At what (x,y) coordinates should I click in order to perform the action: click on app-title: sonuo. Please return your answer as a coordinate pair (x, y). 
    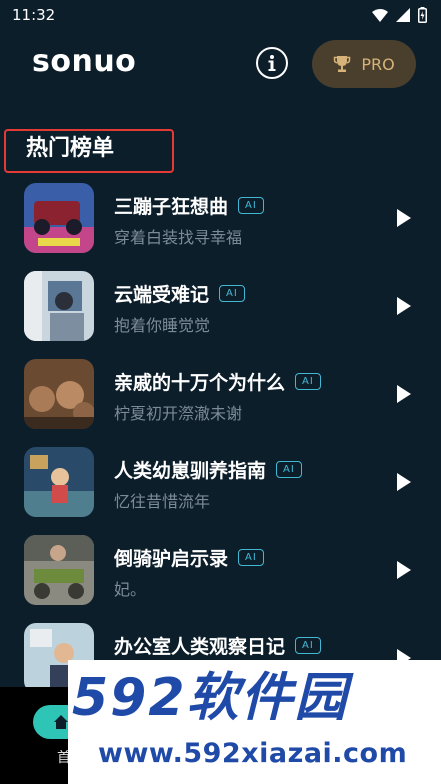
    Looking at the image, I should click on (84, 61).